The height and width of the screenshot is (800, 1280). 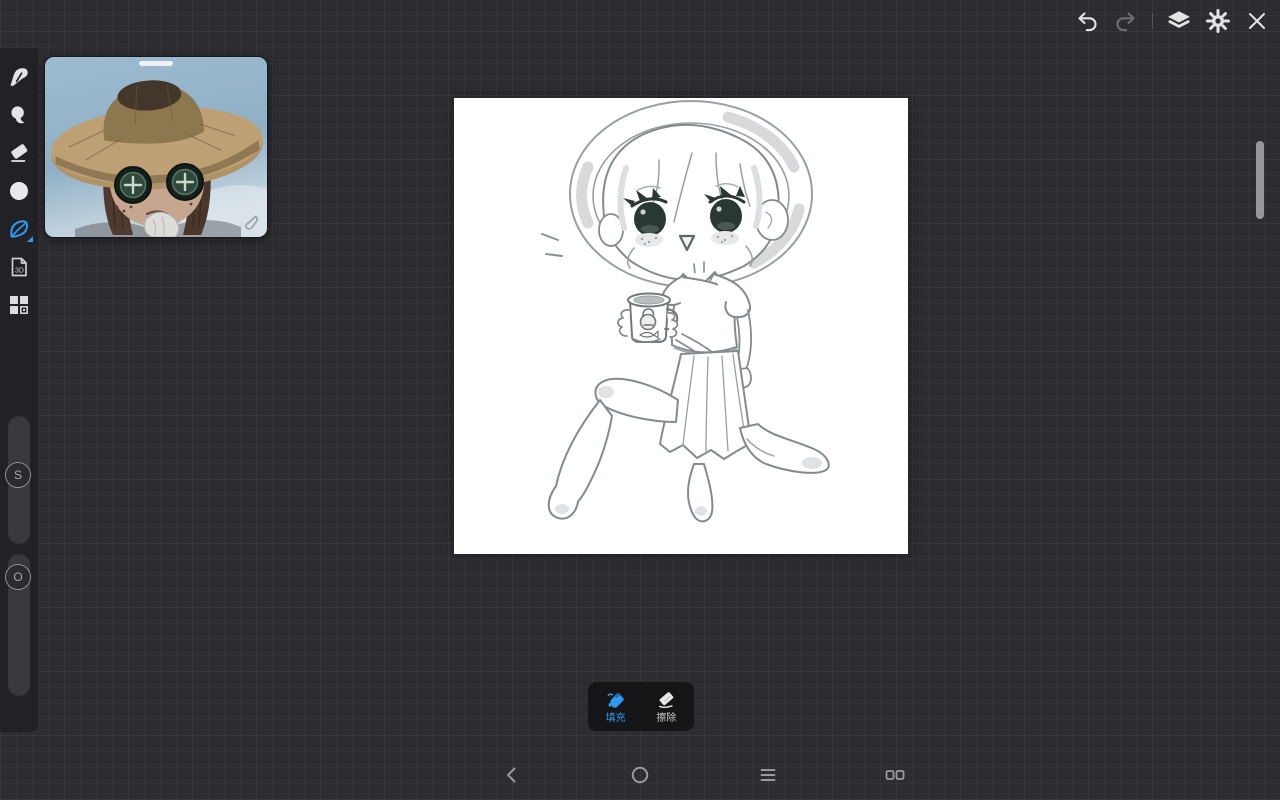 I want to click on gear-icon, so click(x=1218, y=21).